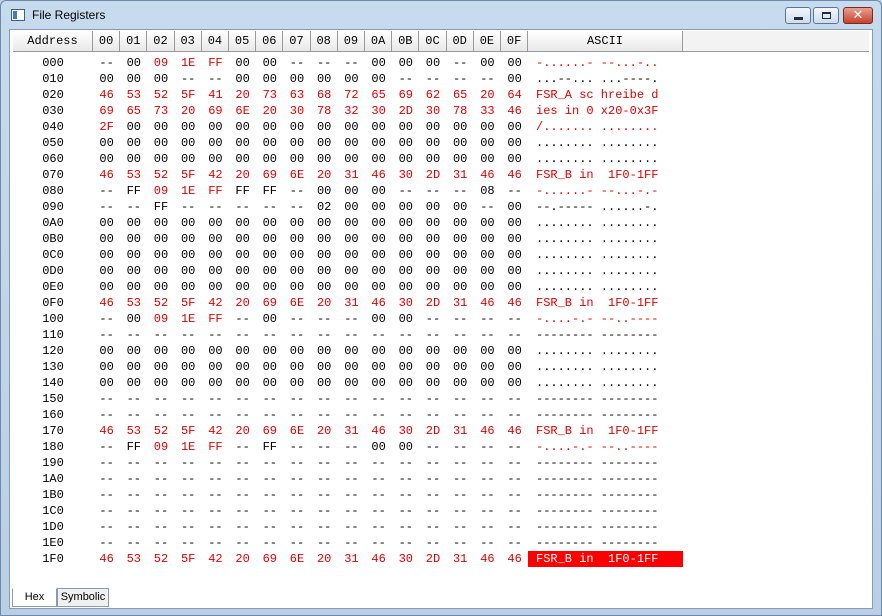 The width and height of the screenshot is (882, 616). I want to click on column-header-0b: 0B, so click(406, 41).